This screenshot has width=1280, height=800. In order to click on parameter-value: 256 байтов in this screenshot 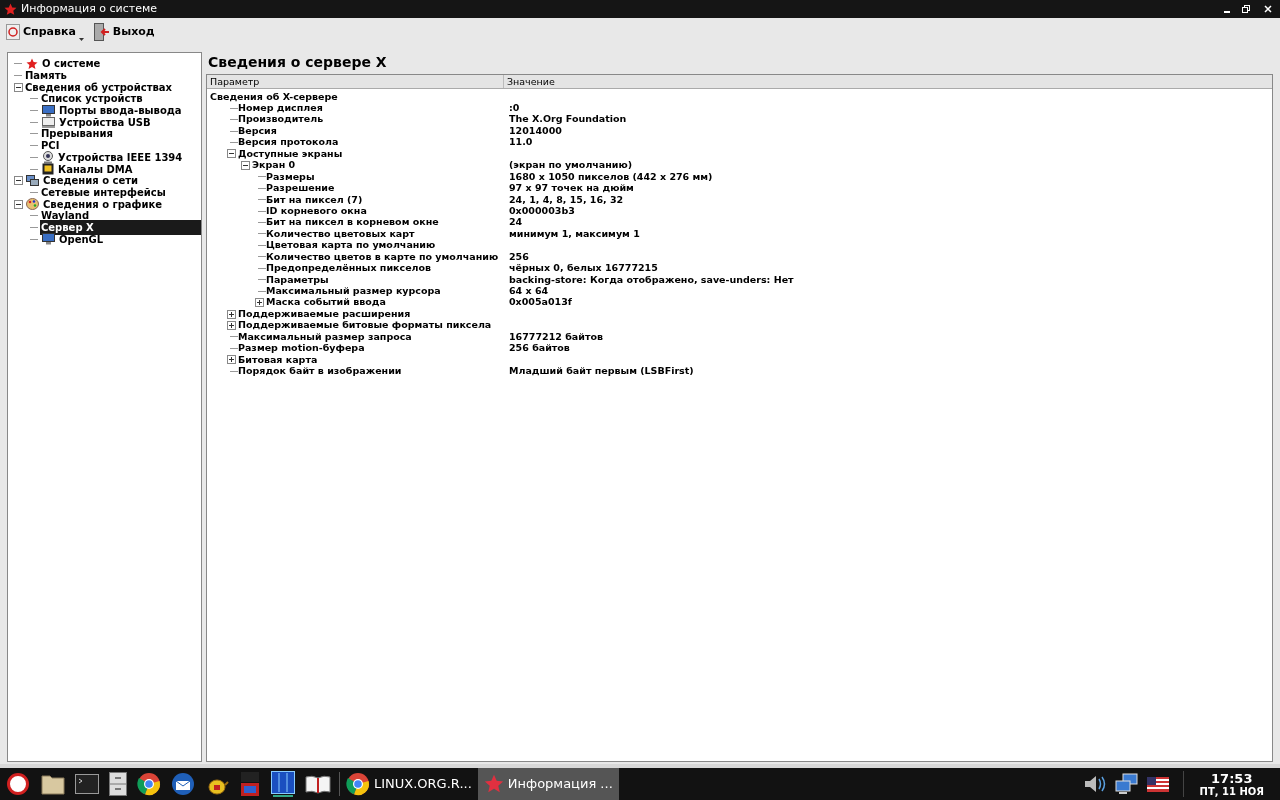, I will do `click(539, 348)`.